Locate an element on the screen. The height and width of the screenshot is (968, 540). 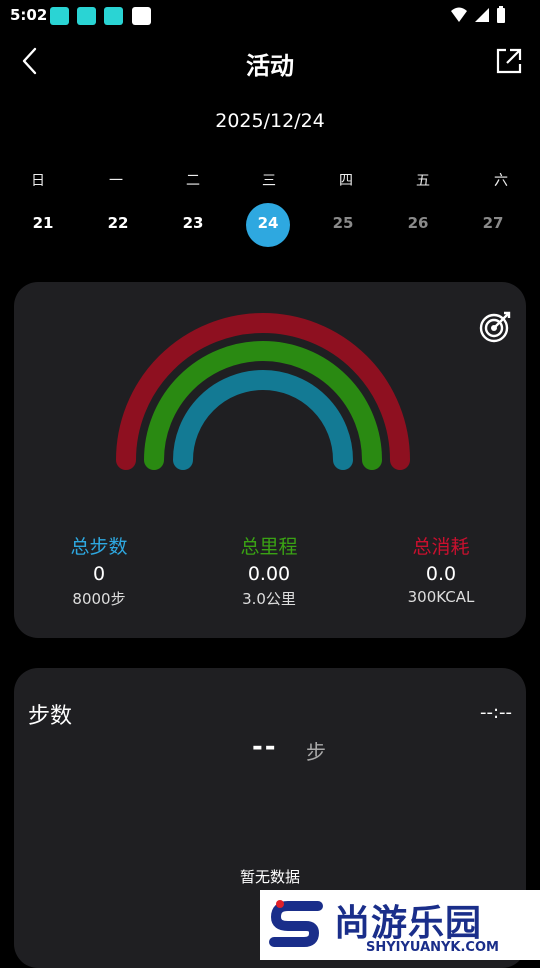
steps-card-title: 步数 is located at coordinates (50, 716).